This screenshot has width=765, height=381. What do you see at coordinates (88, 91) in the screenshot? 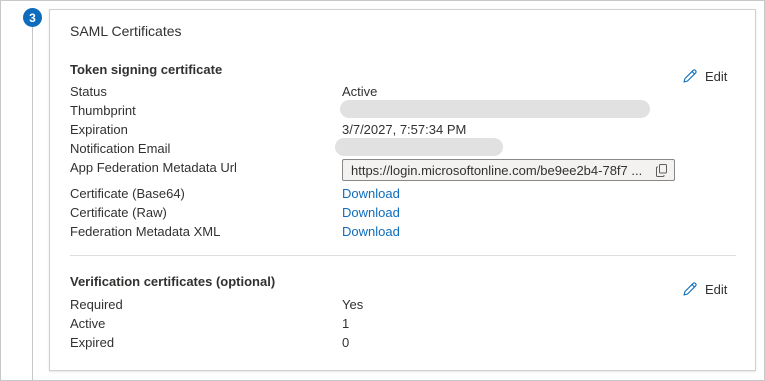
I see `status-label: Status` at bounding box center [88, 91].